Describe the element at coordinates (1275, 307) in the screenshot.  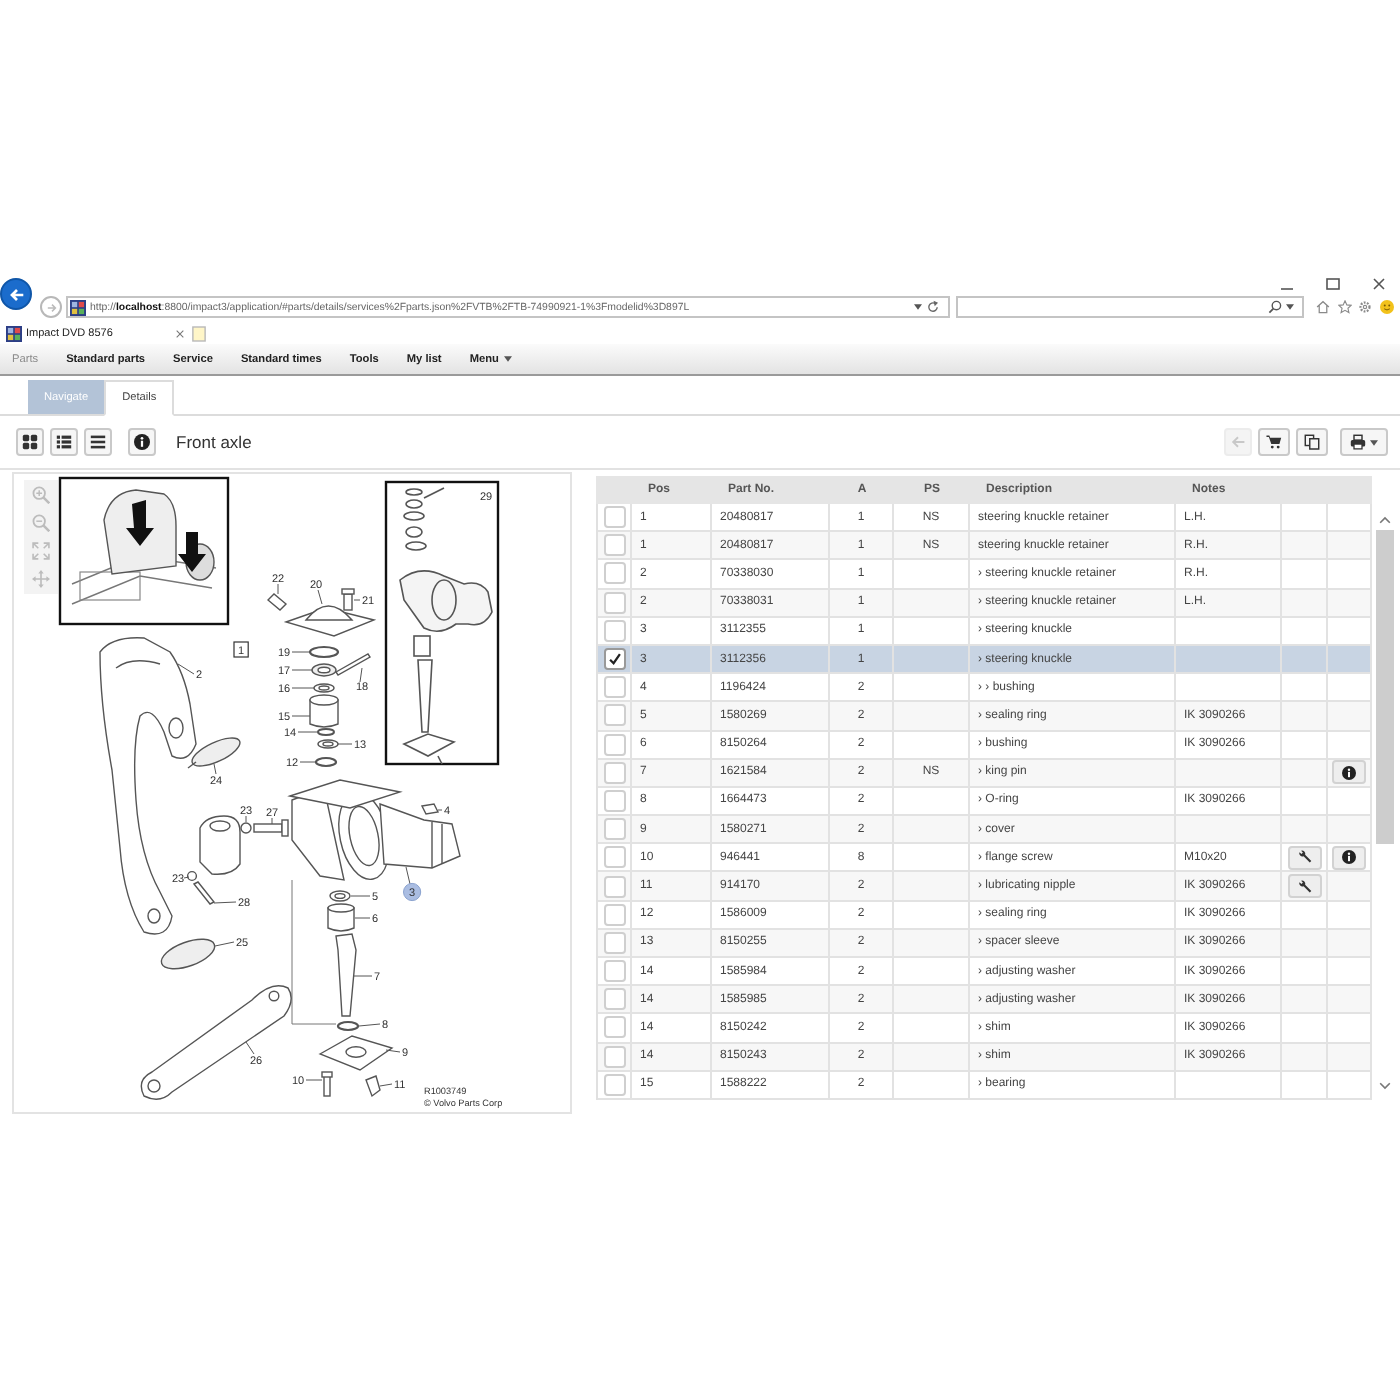
I see `search-icon` at that location.